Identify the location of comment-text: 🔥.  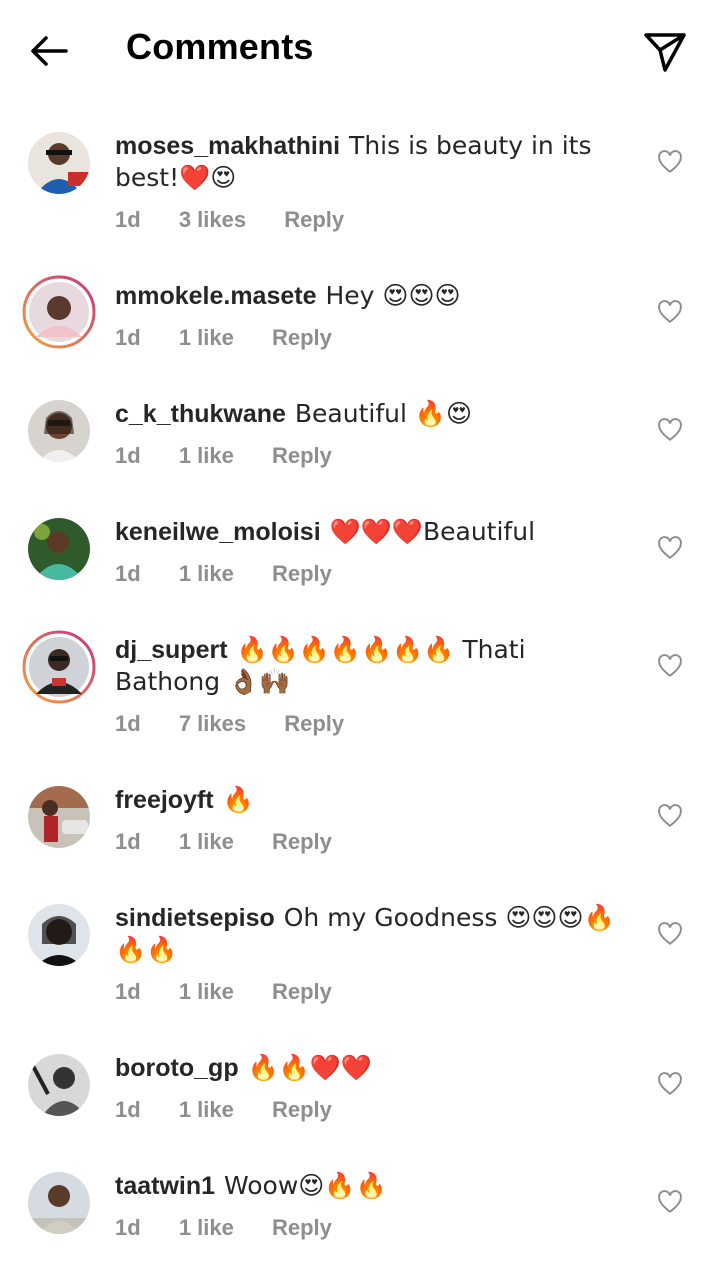
(238, 799).